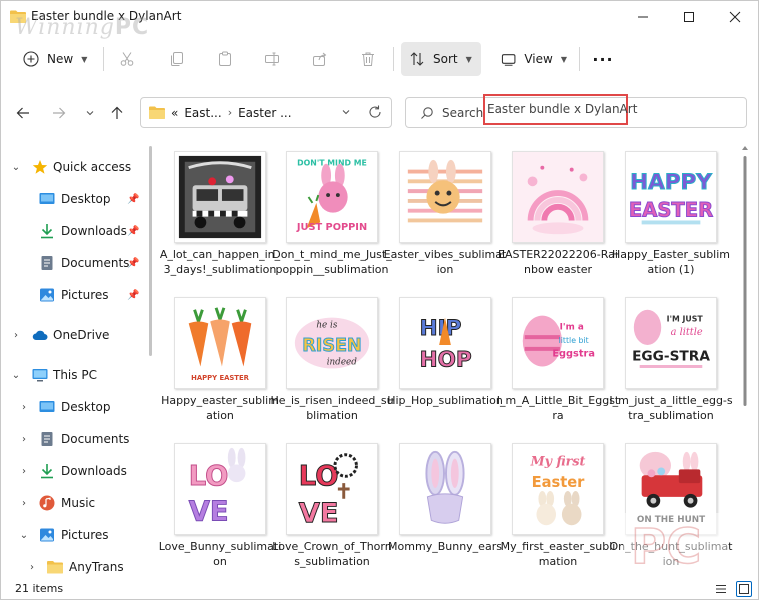 Image resolution: width=759 pixels, height=600 pixels. Describe the element at coordinates (74, 335) in the screenshot. I see `sidebar-item-onedrive: › OneDrive` at that location.